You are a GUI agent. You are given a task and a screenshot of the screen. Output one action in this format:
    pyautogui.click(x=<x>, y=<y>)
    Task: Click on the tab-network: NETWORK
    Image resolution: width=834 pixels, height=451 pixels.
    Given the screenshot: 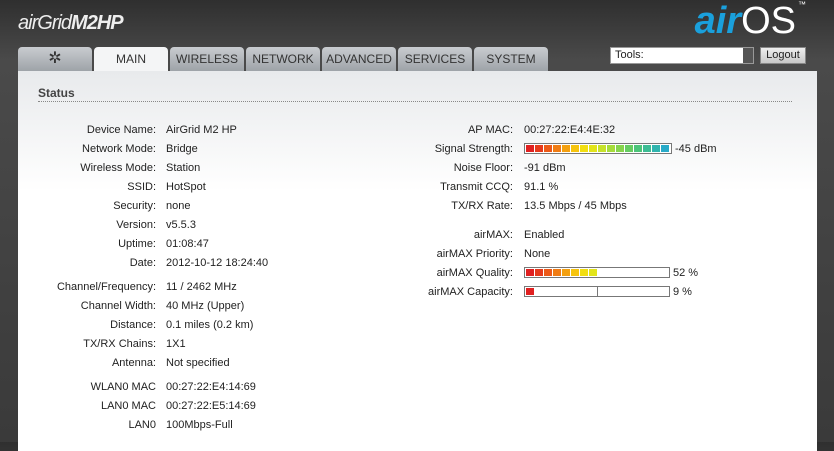 What is the action you would take?
    pyautogui.click(x=283, y=59)
    